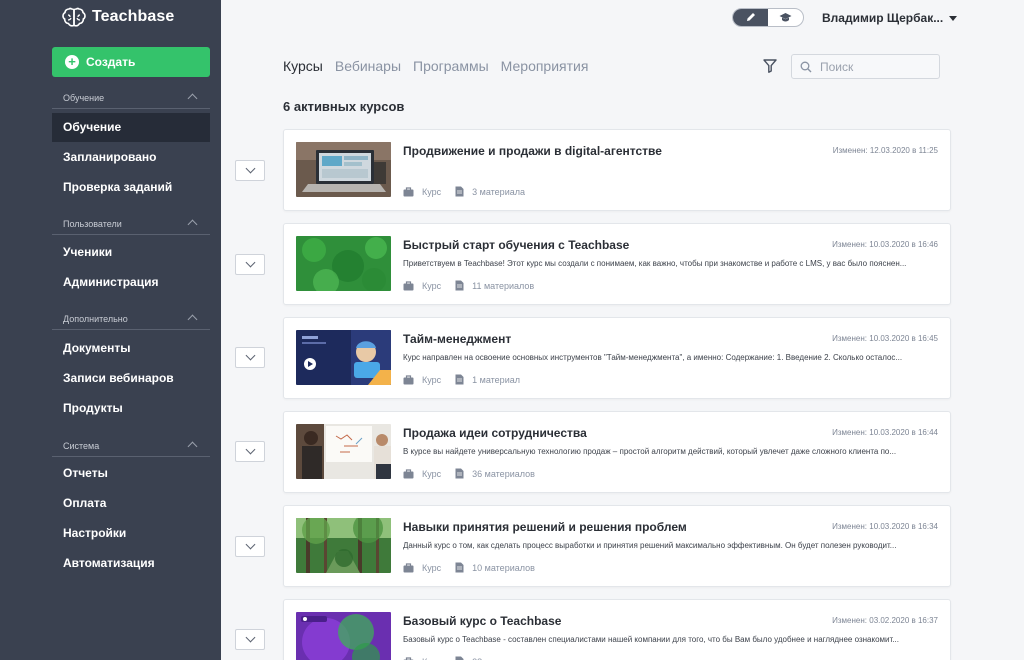 This screenshot has width=1024, height=660. Describe the element at coordinates (131, 187) in the screenshot. I see `sidebar-item-assignments: Проверка заданий` at that location.